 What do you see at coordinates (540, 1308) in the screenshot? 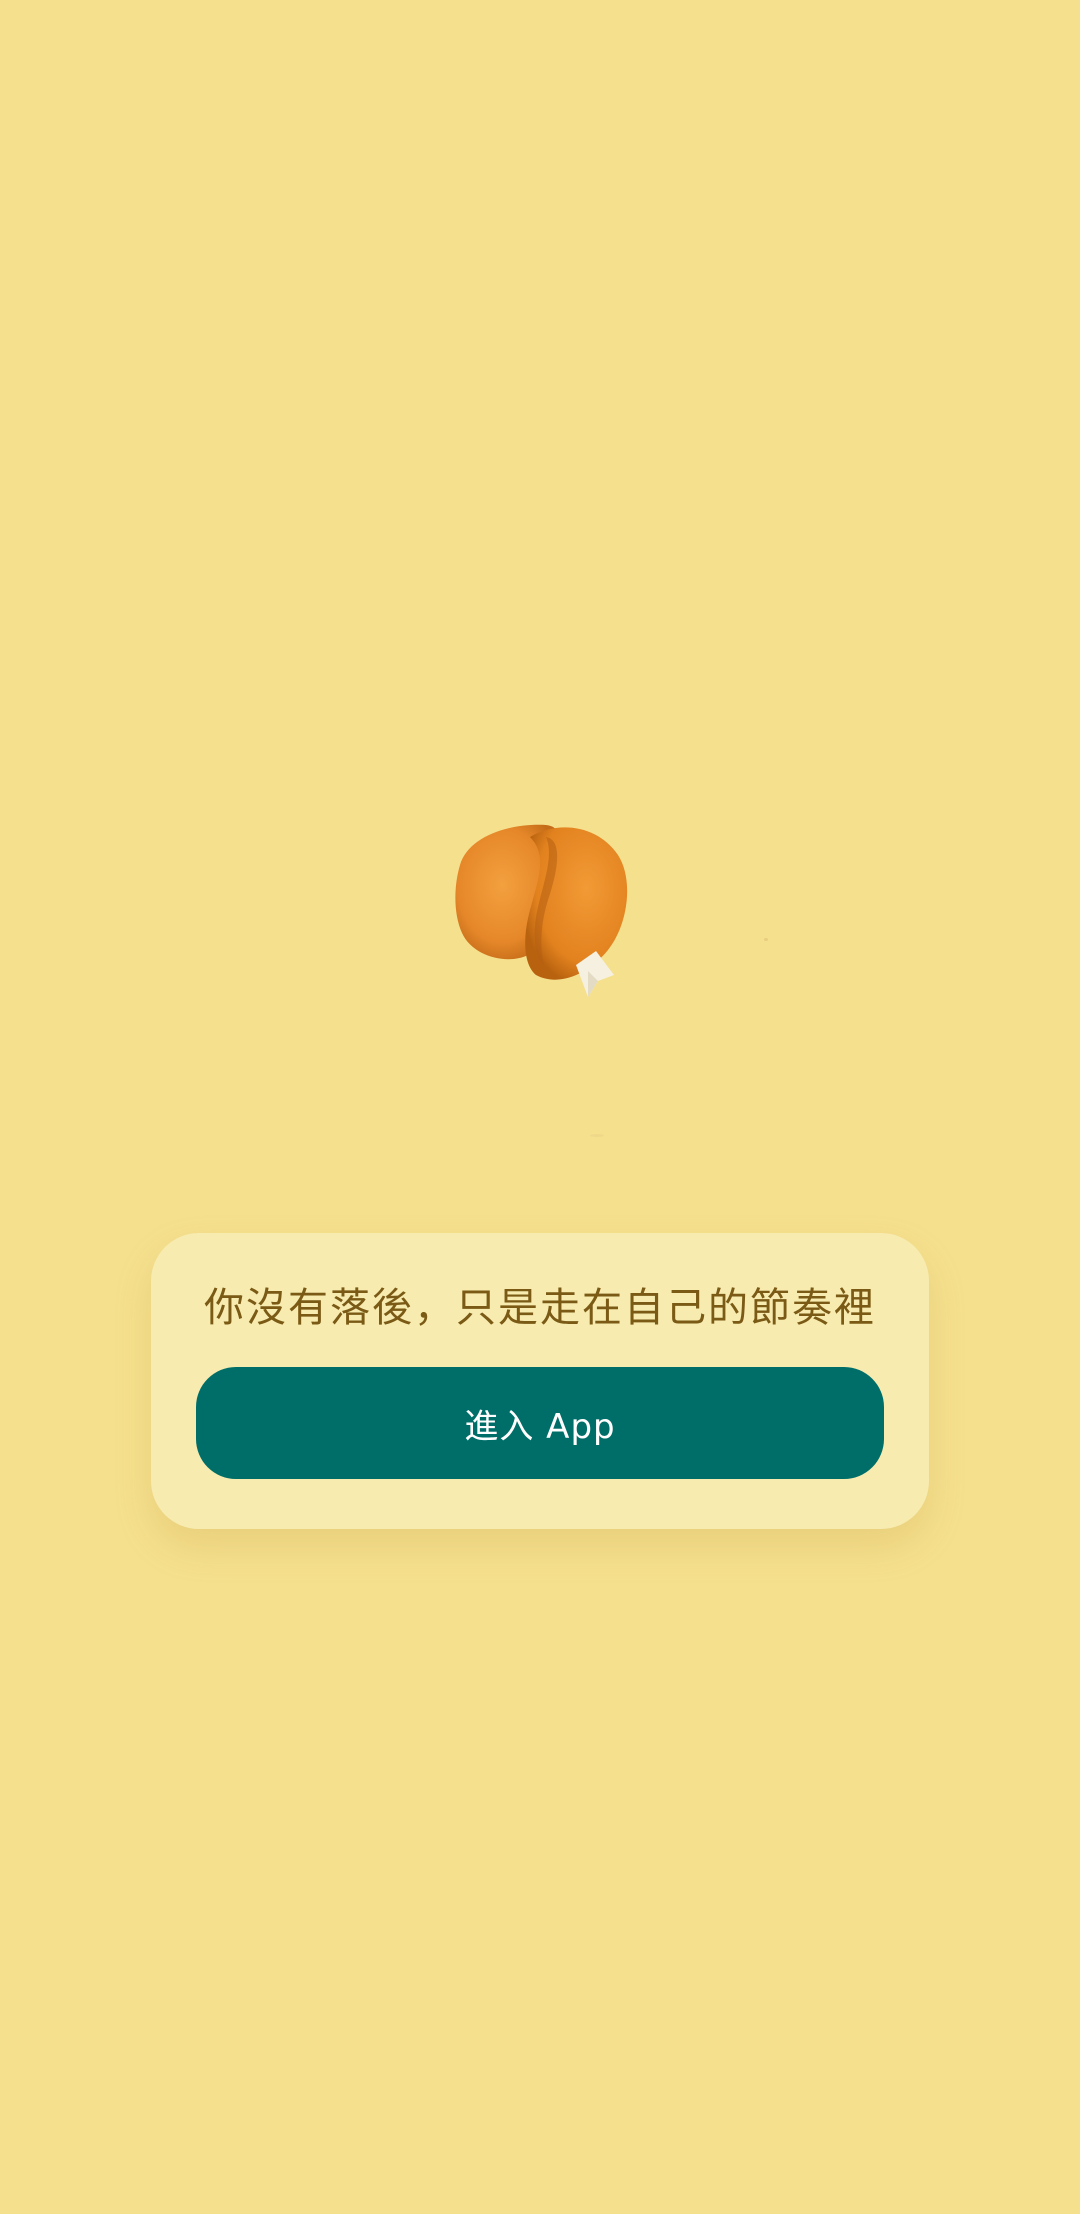
I see `fortune-message: 你沒有落後，只是走在自己的節奏裡` at bounding box center [540, 1308].